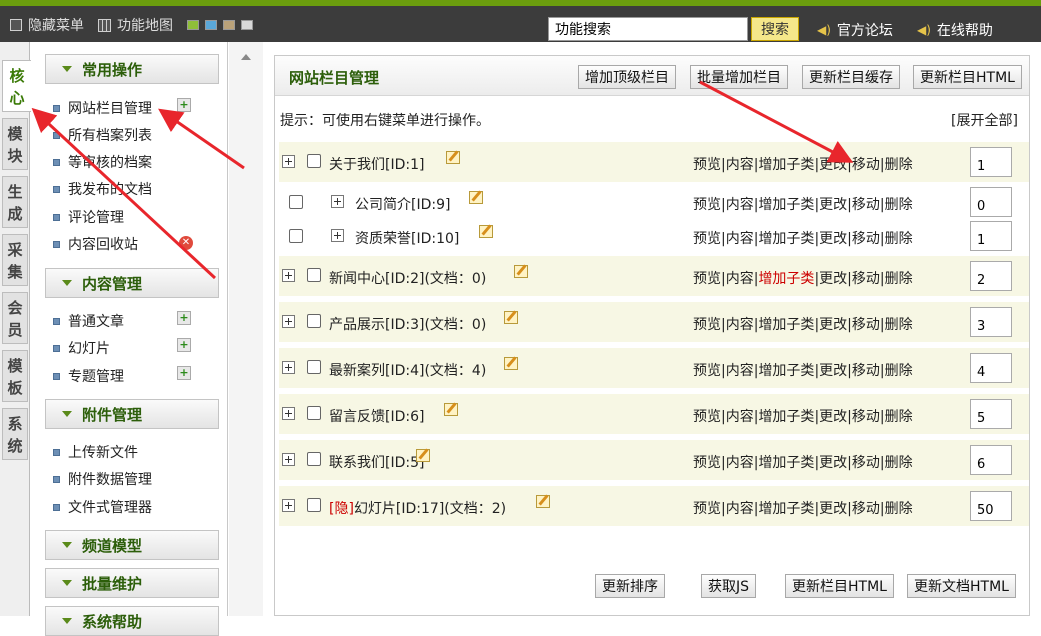  Describe the element at coordinates (88, 217) in the screenshot. I see `sidebar-item-comments: 评论管理` at that location.